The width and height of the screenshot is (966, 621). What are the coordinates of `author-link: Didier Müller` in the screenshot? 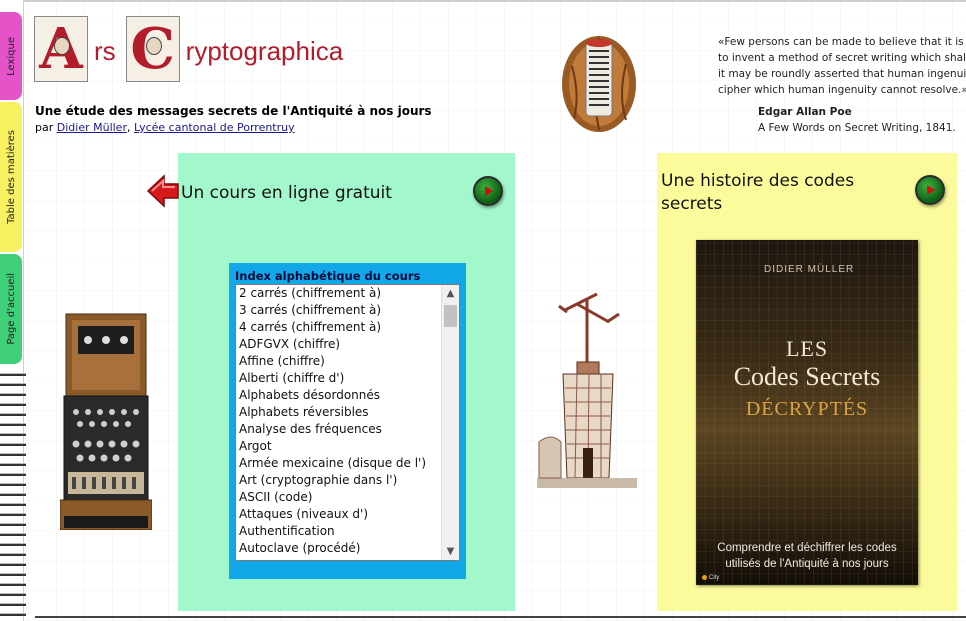 It's located at (92, 127).